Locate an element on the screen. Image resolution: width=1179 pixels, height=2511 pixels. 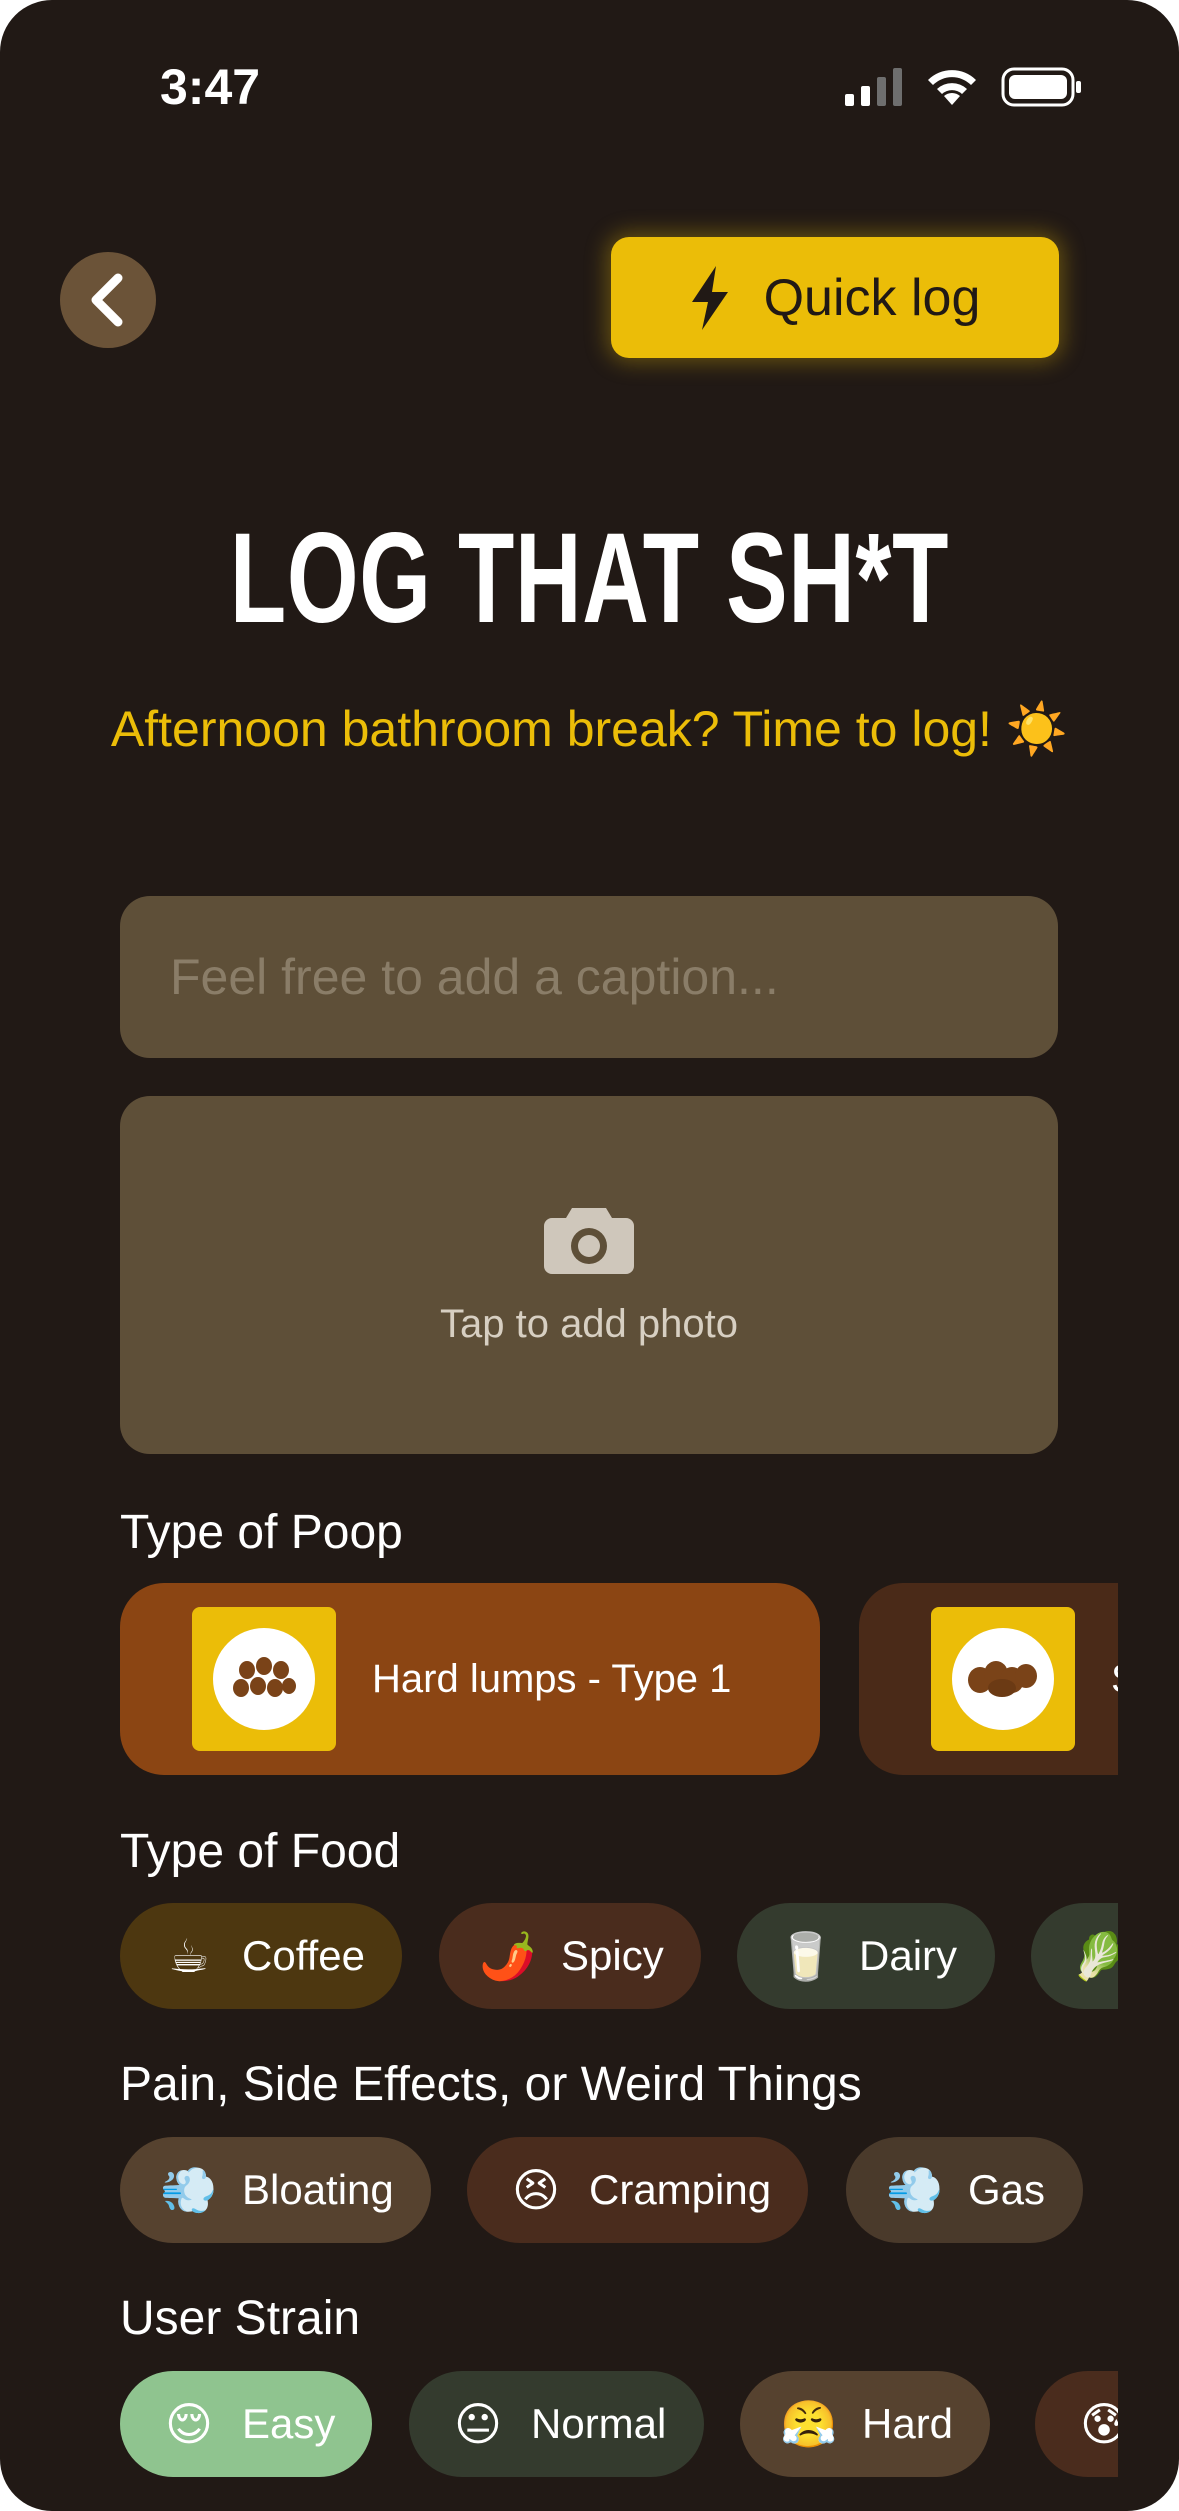
food-chip-spicy: 🌶️ Spicy is located at coordinates (570, 1956).